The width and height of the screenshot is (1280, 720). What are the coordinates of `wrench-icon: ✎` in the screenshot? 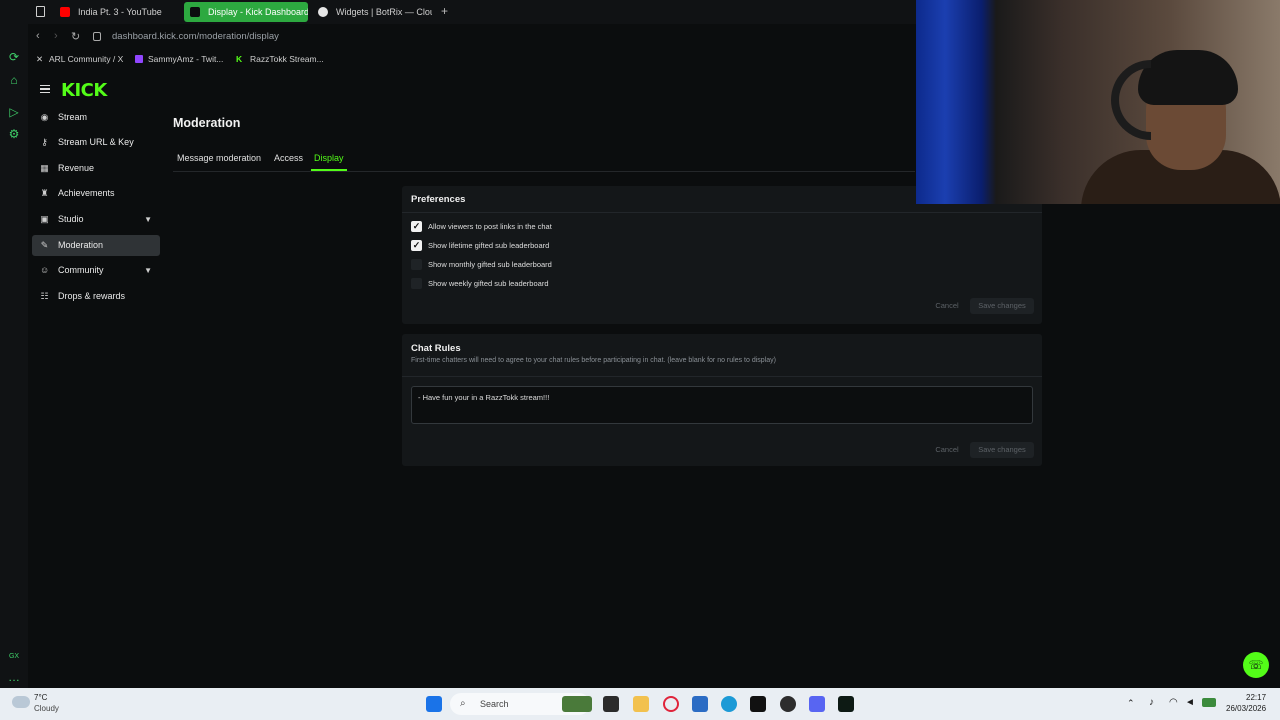 It's located at (44, 245).